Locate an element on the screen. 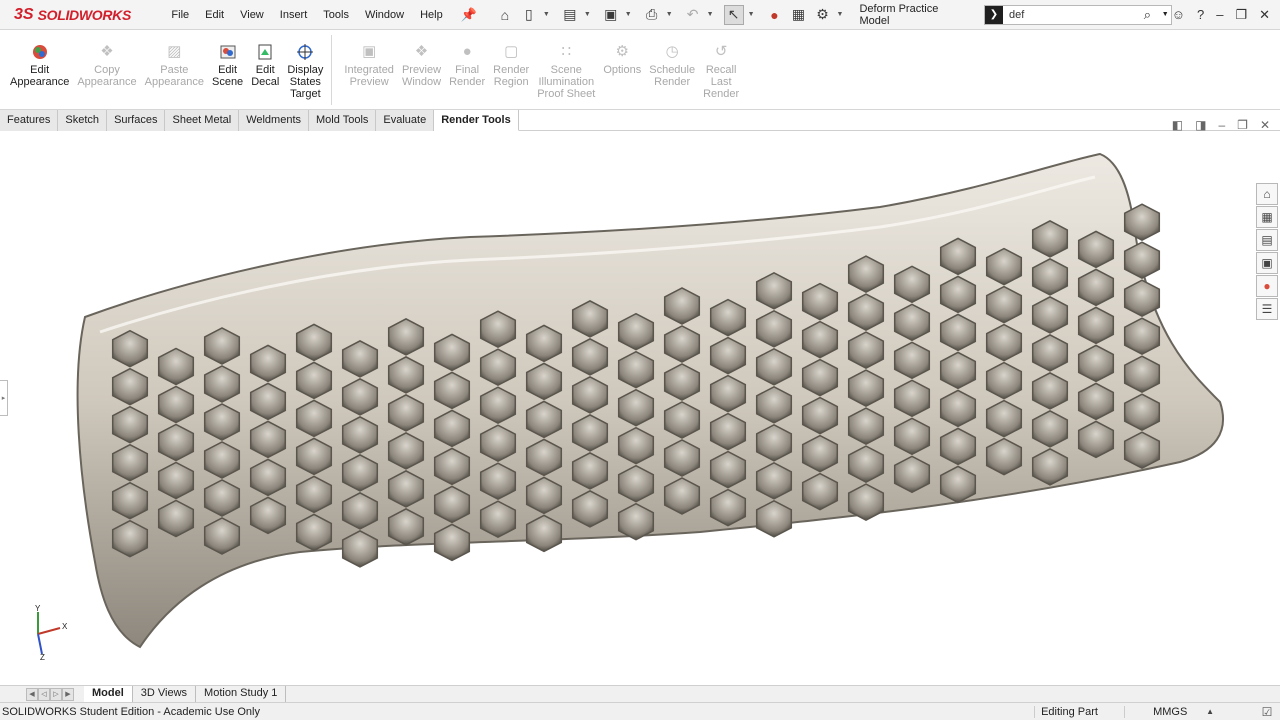 The height and width of the screenshot is (720, 1280). file-properties-icon: ▦ is located at coordinates (799, 15).